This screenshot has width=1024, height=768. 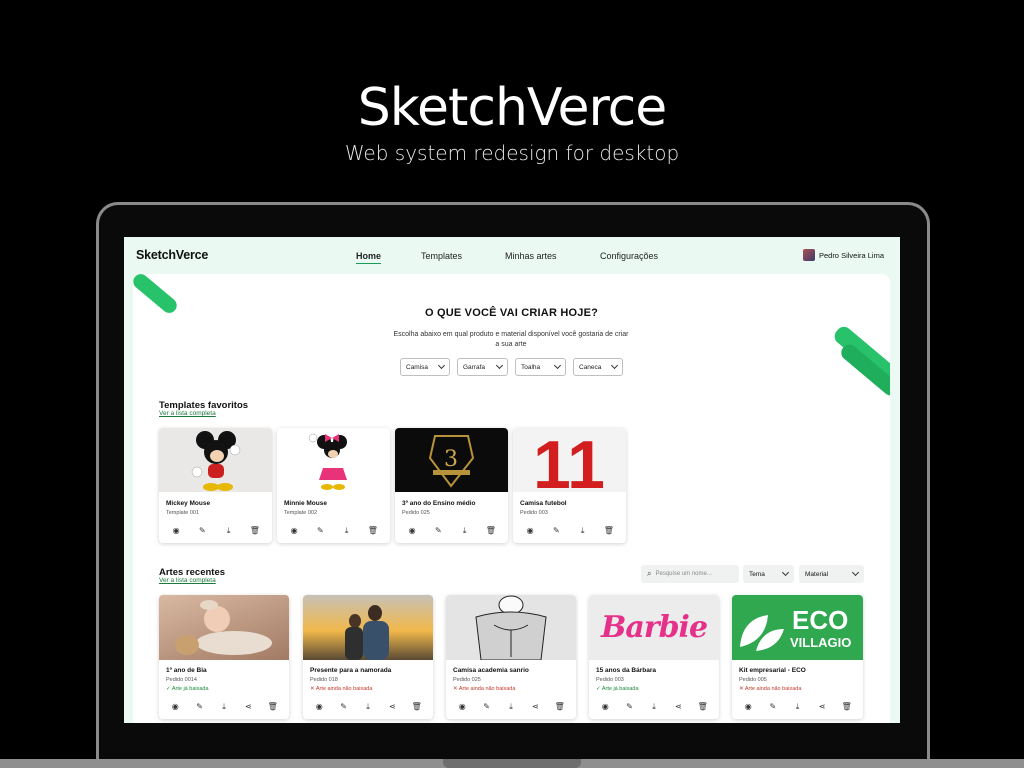 What do you see at coordinates (851, 255) in the screenshot?
I see `user-name: Pedro Silveira Lima` at bounding box center [851, 255].